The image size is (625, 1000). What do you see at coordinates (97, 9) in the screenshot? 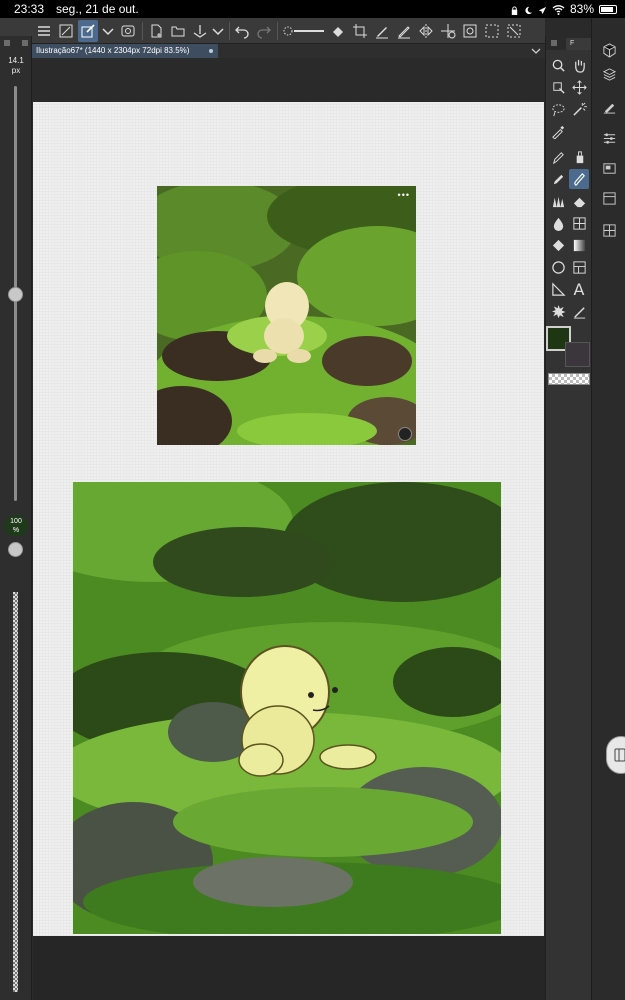
I see `status-date: seg., 21 de out.` at bounding box center [97, 9].